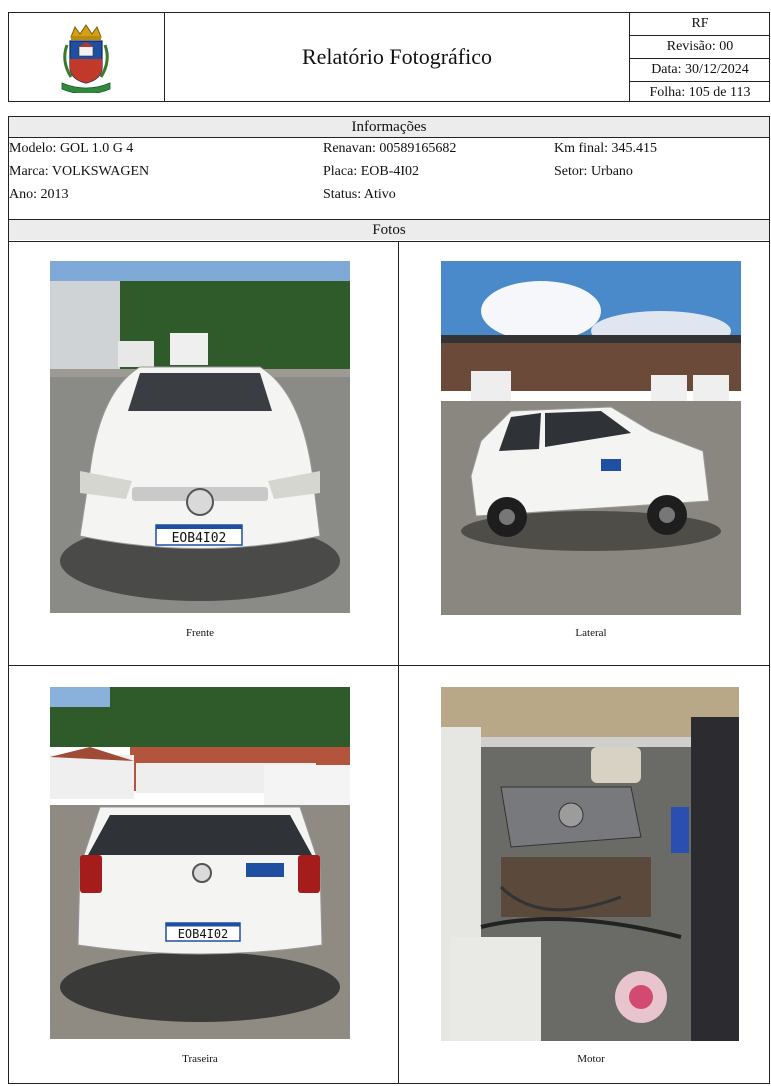 This screenshot has height=1086, width=771. What do you see at coordinates (700, 70) in the screenshot?
I see `document-date: Data: 30/12/2024` at bounding box center [700, 70].